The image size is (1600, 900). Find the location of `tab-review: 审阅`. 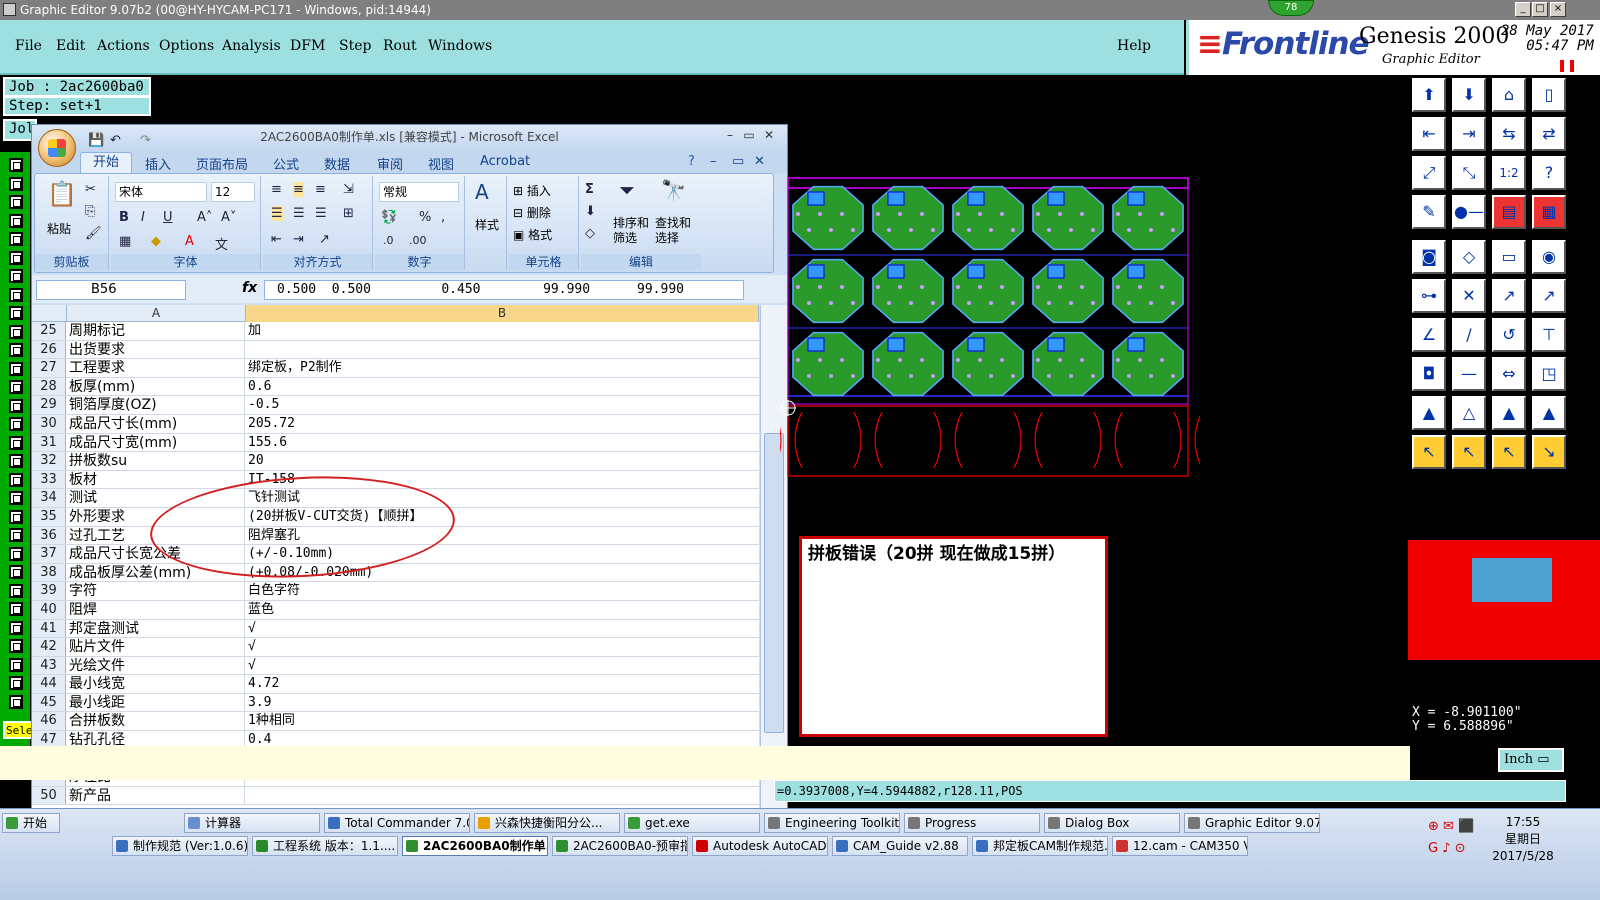

tab-review: 审阅 is located at coordinates (390, 163).